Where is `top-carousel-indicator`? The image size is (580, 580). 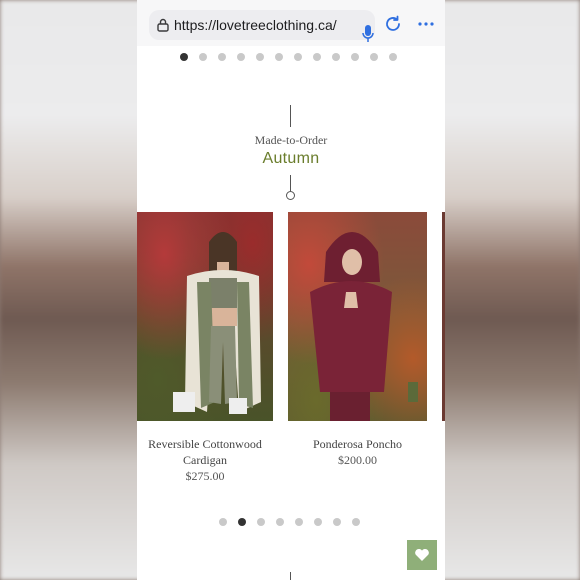
top-carousel-indicator is located at coordinates (288, 57).